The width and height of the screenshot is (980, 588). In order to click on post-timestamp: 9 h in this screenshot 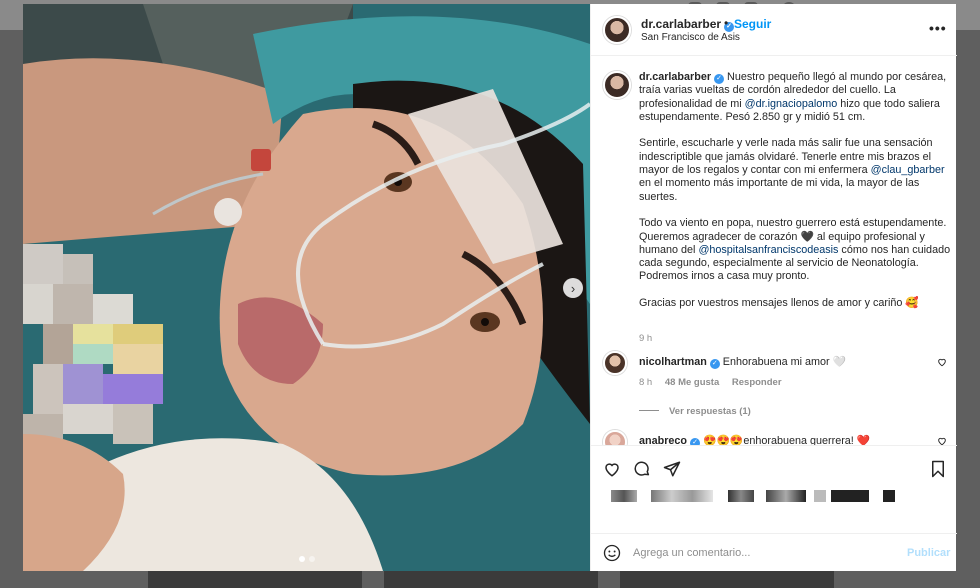, I will do `click(646, 338)`.